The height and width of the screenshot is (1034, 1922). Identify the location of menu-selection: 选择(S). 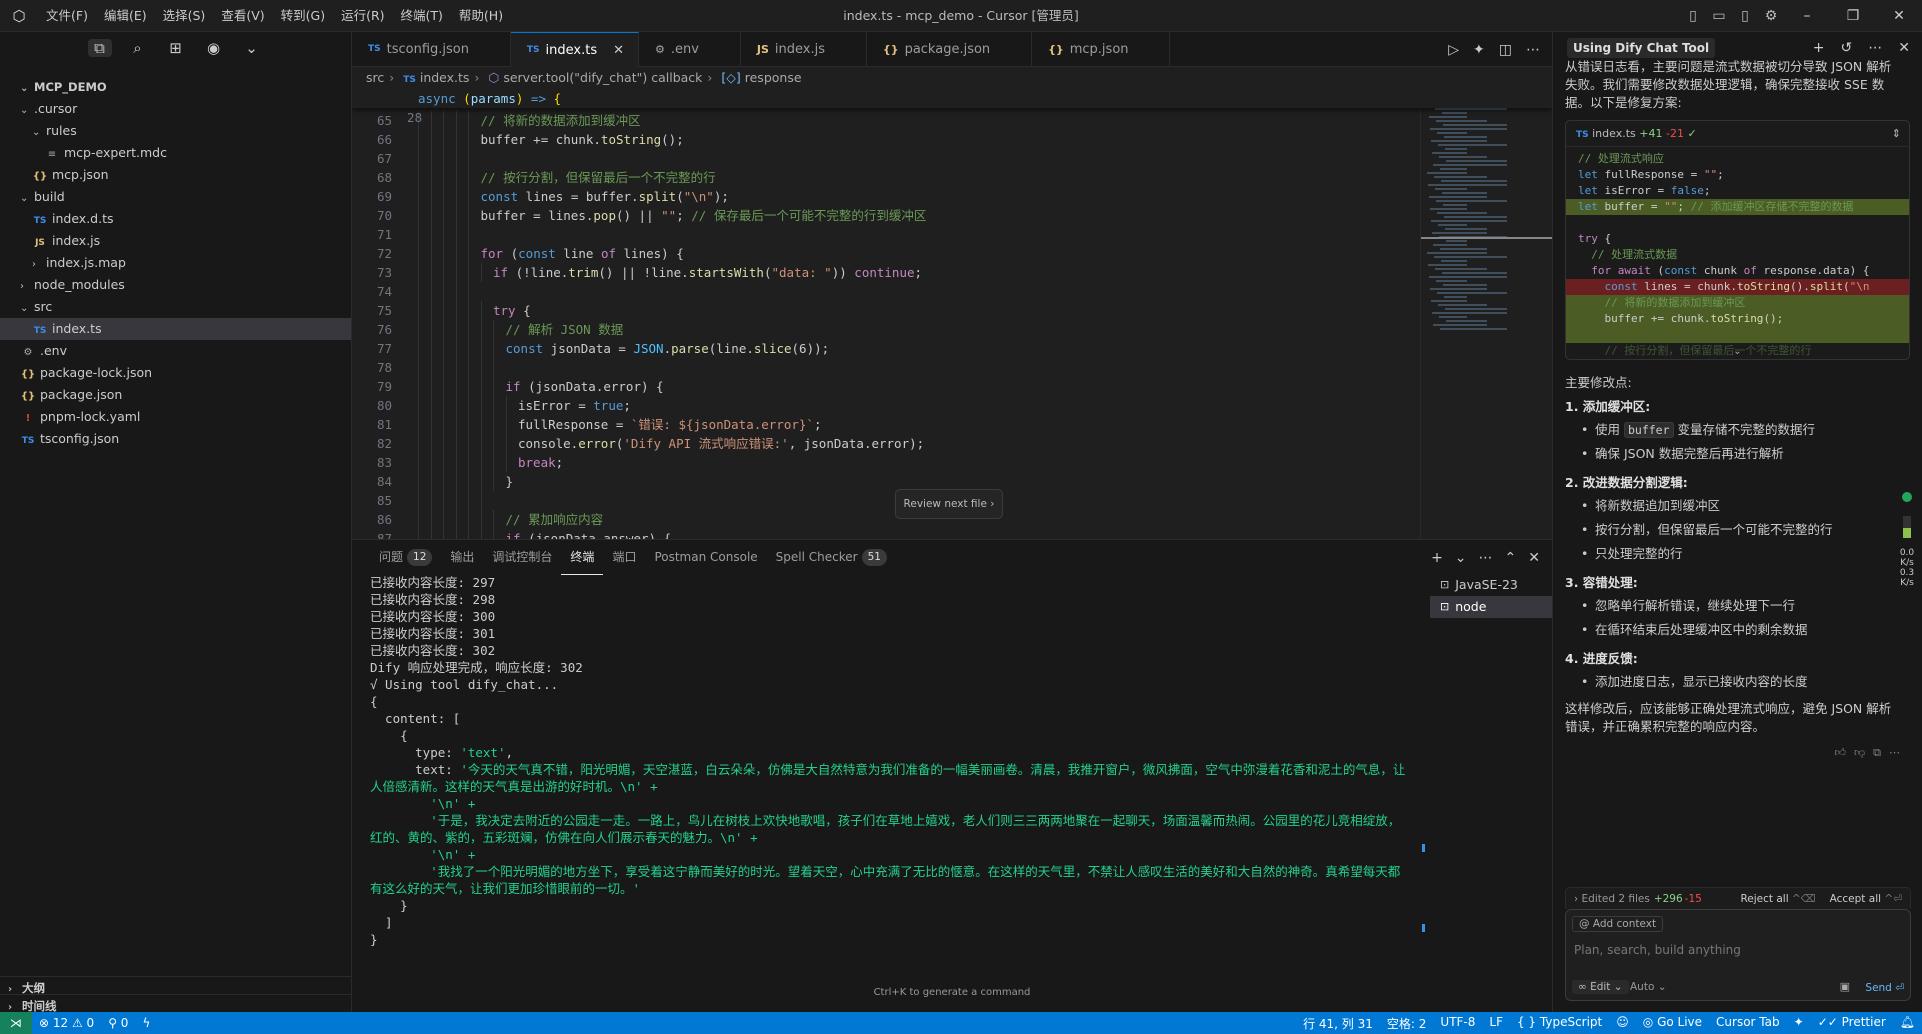
(184, 16).